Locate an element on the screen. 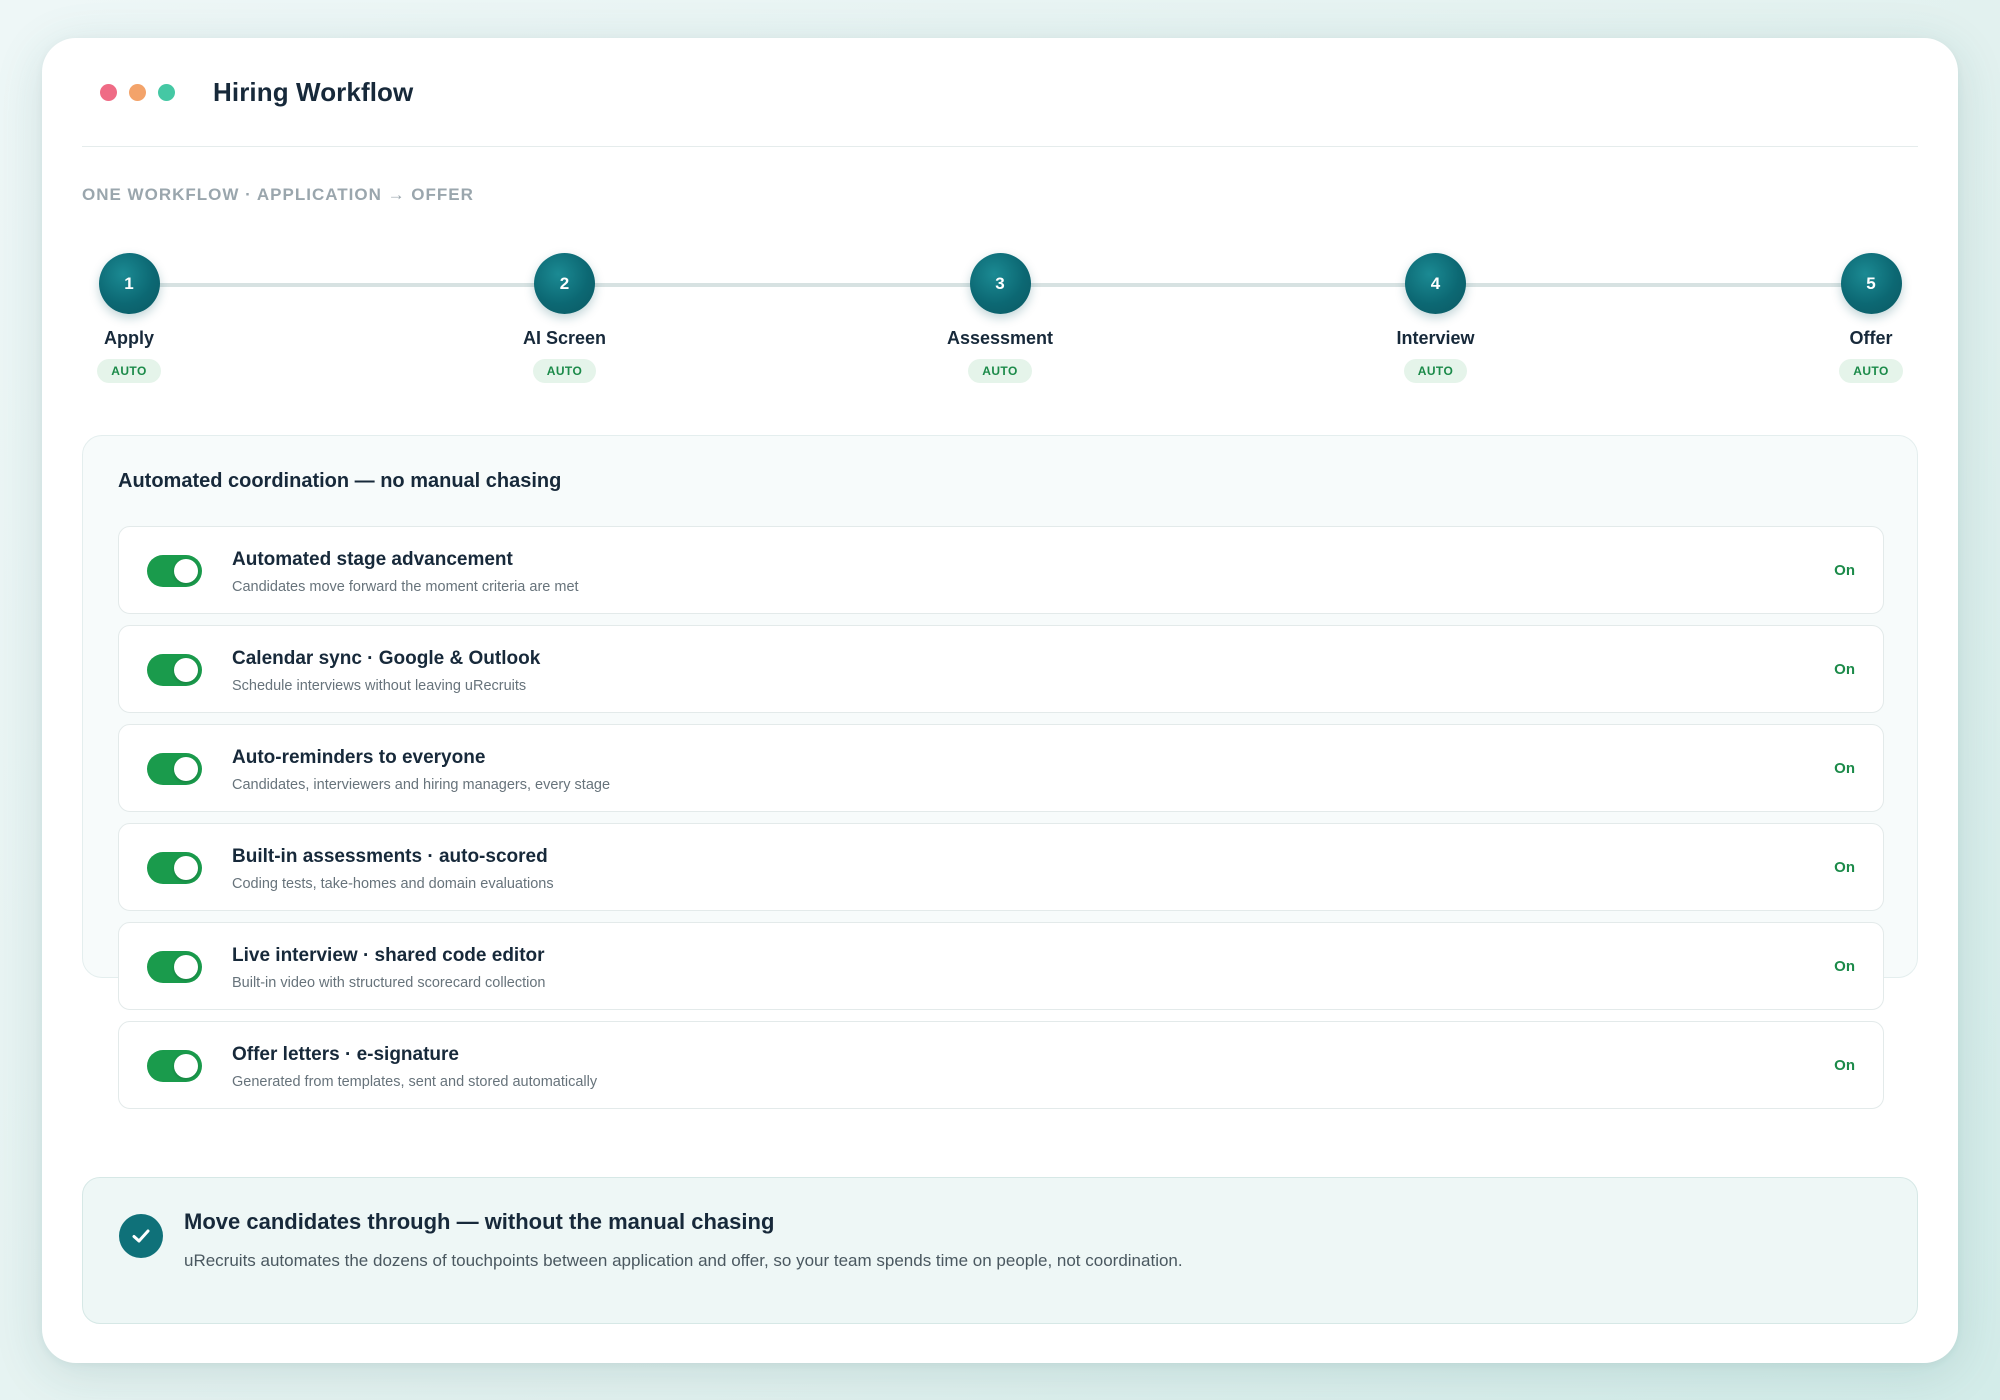  step-label: Interview is located at coordinates (1435, 338).